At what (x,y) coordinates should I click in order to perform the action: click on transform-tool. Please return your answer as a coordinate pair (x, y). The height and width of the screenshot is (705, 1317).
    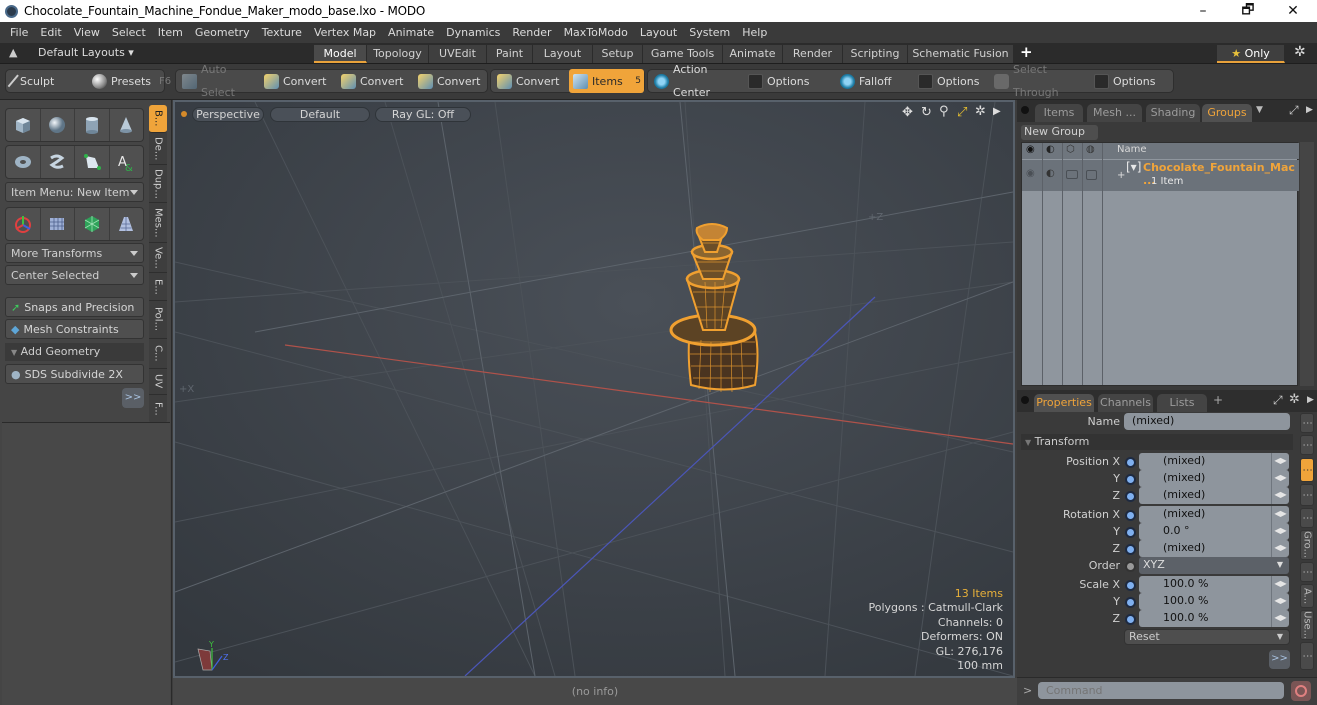
    Looking at the image, I should click on (23, 224).